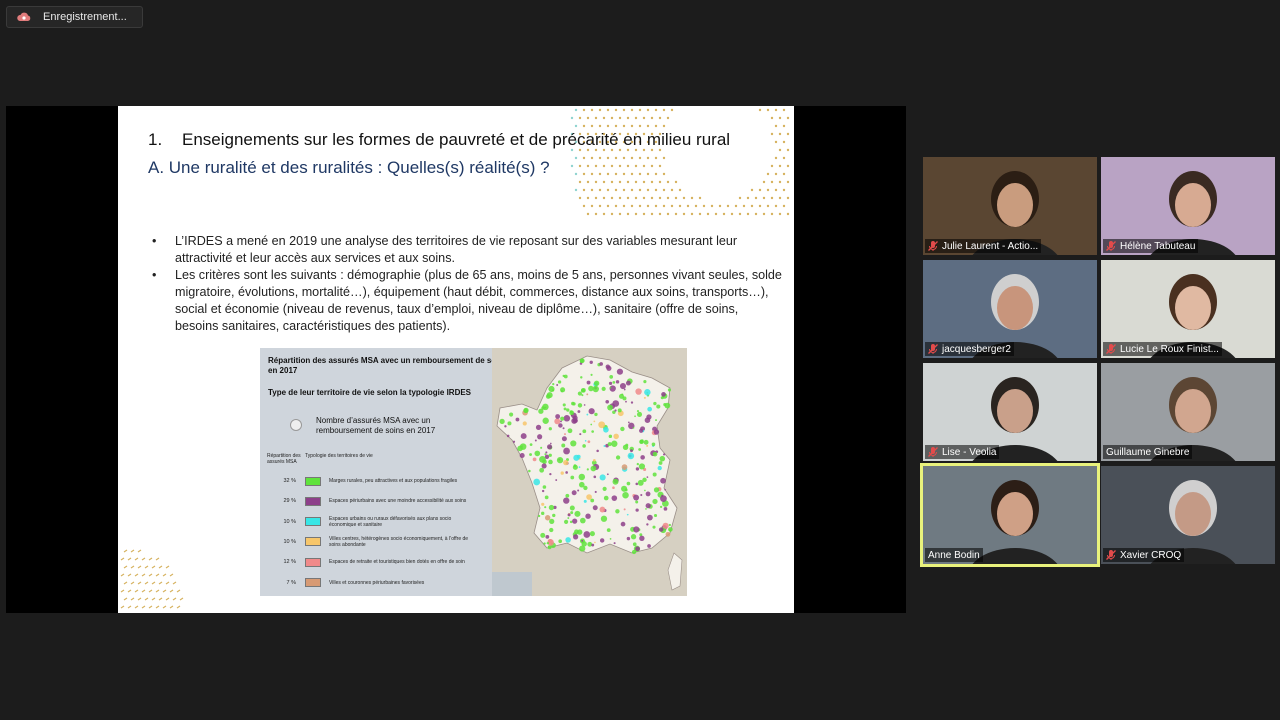  What do you see at coordinates (152, 579) in the screenshot?
I see `decorative-dashes-bottom` at bounding box center [152, 579].